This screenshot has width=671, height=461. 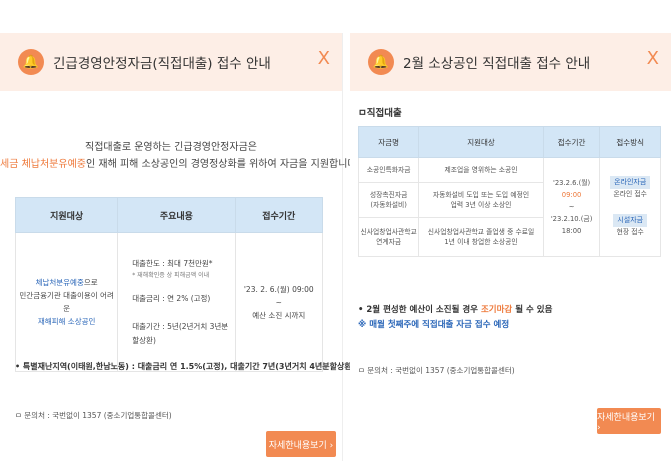 What do you see at coordinates (388, 200) in the screenshot?
I see `fund-cell: 성장촉진자금 (자동화설비)` at bounding box center [388, 200].